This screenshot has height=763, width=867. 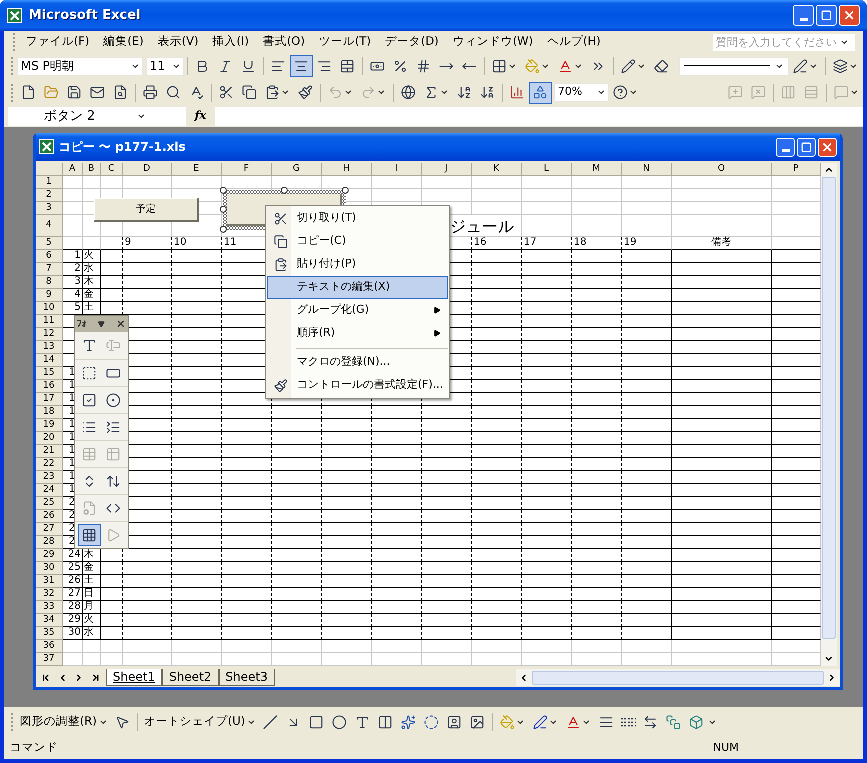 I want to click on row-header: 4, so click(x=49, y=226).